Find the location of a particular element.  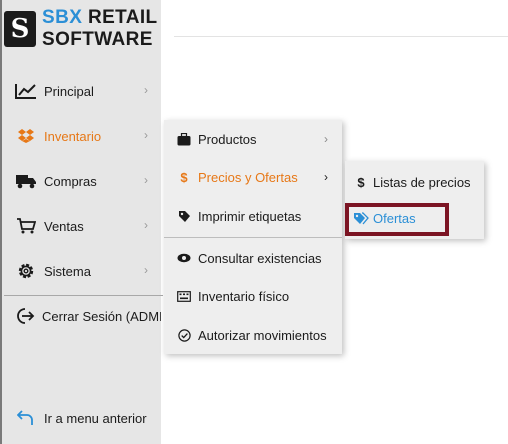

submenu-item-inventario-fisico: Inventario físico is located at coordinates (253, 296).